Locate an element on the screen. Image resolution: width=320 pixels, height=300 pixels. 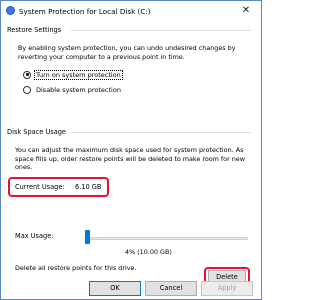
cancel-button: Cancel is located at coordinates (171, 288).